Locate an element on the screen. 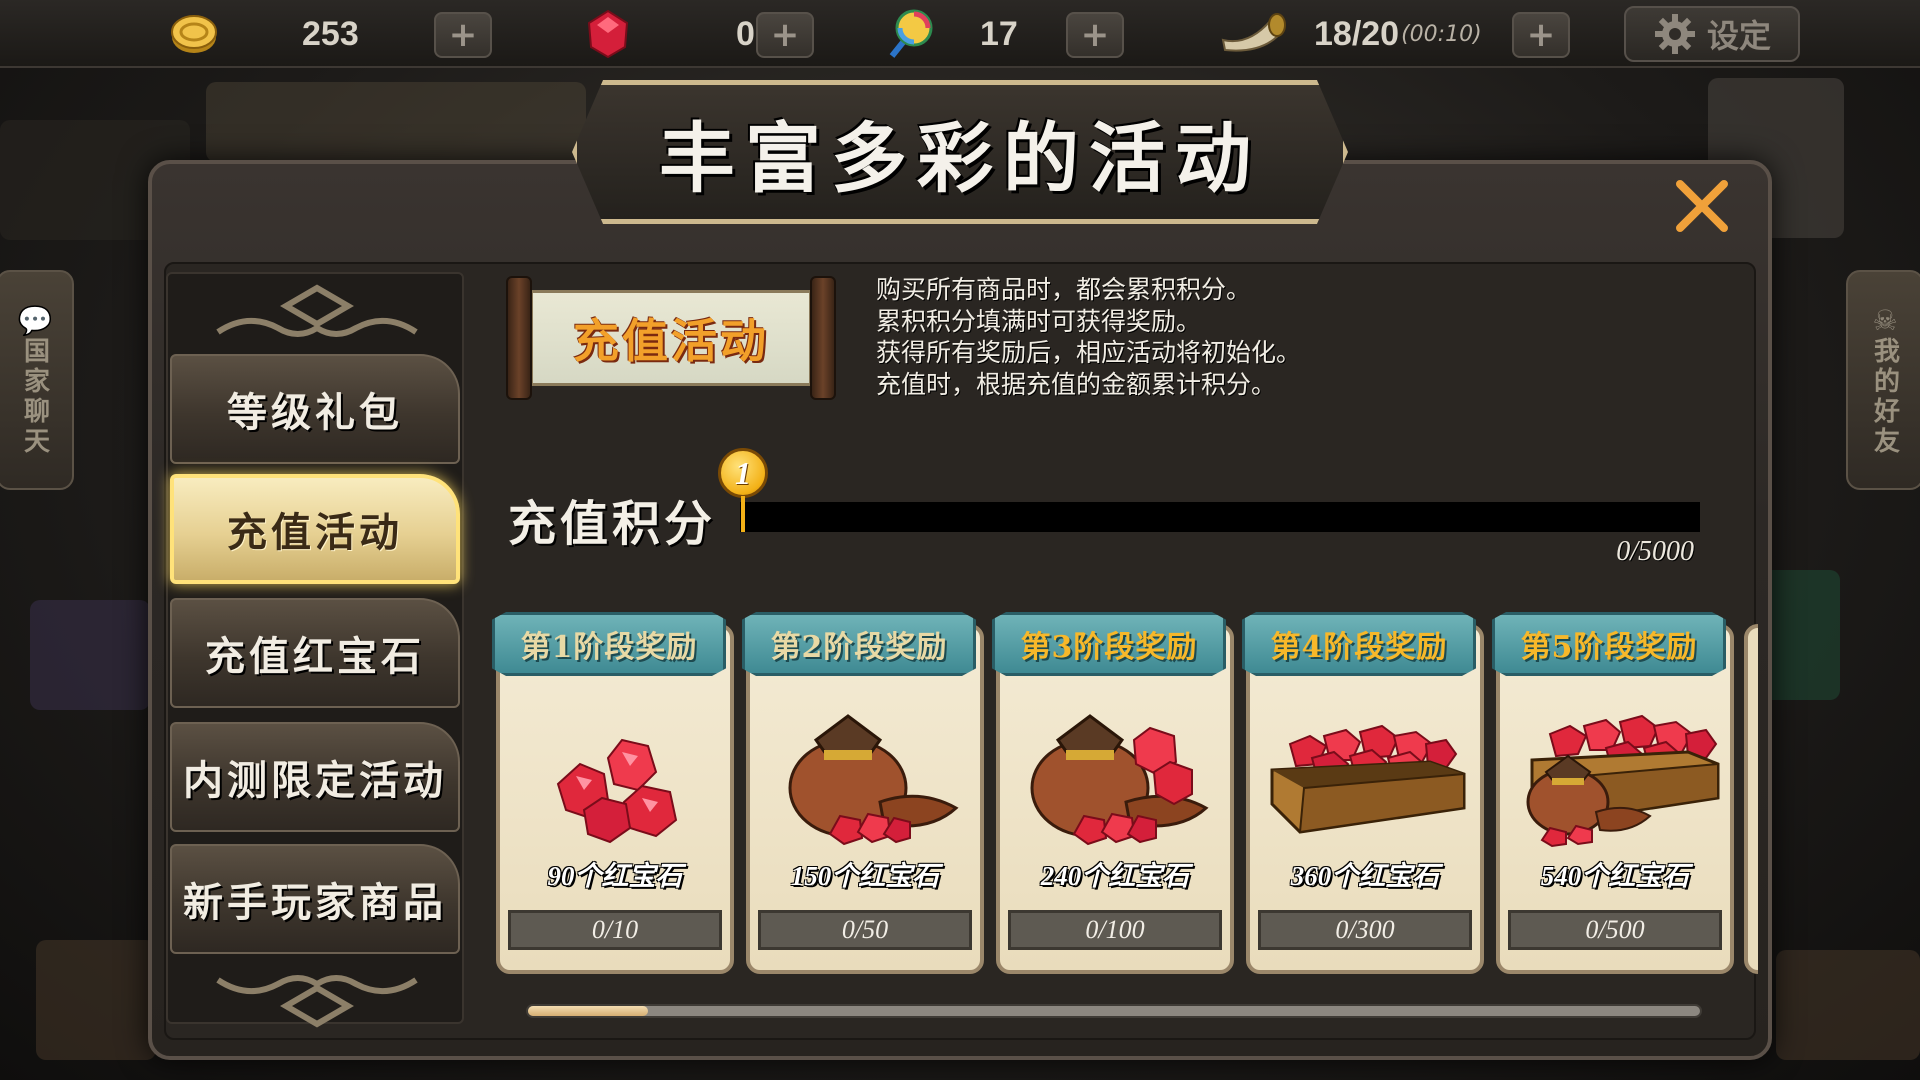 This screenshot has height=1080, width=1920. event-banner-scroll: 充值活动 is located at coordinates (671, 338).